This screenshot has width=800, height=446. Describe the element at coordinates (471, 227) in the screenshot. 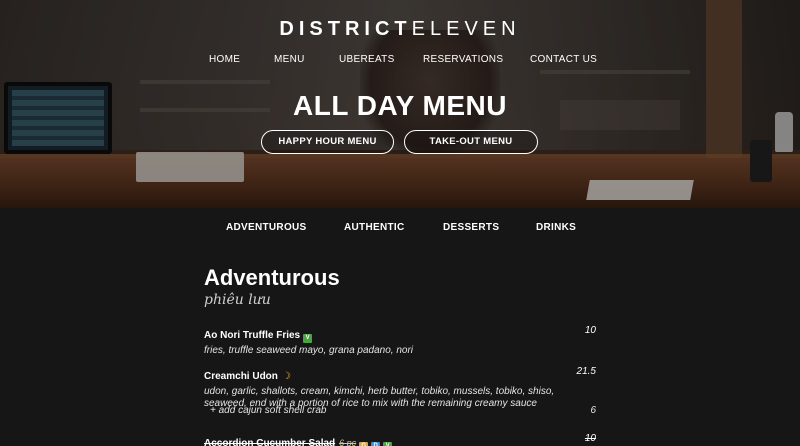

I see `category-desserts: DESSERTS` at that location.